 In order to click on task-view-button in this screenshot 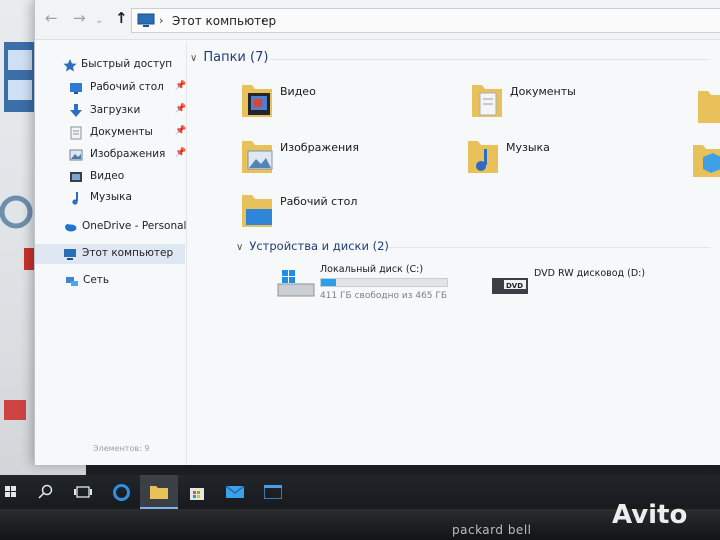, I will do `click(83, 492)`.